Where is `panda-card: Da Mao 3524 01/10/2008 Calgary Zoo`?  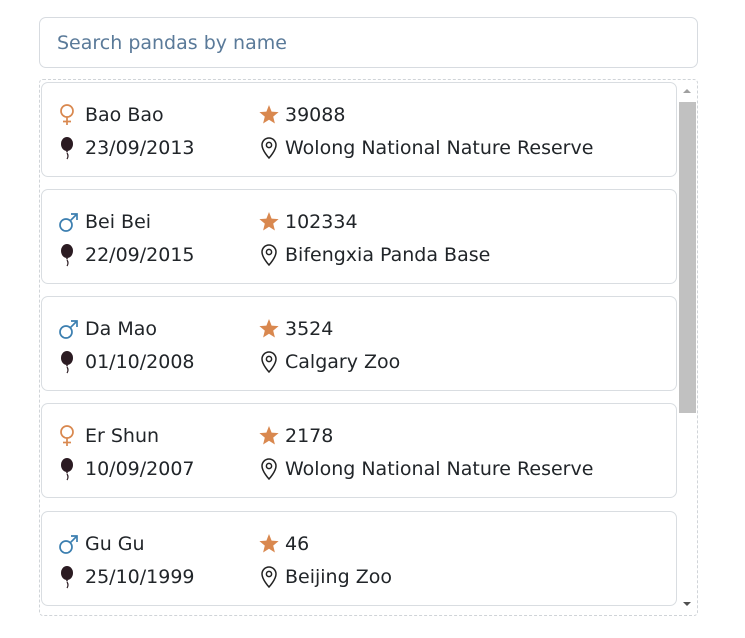
panda-card: Da Mao 3524 01/10/2008 Calgary Zoo is located at coordinates (359, 343).